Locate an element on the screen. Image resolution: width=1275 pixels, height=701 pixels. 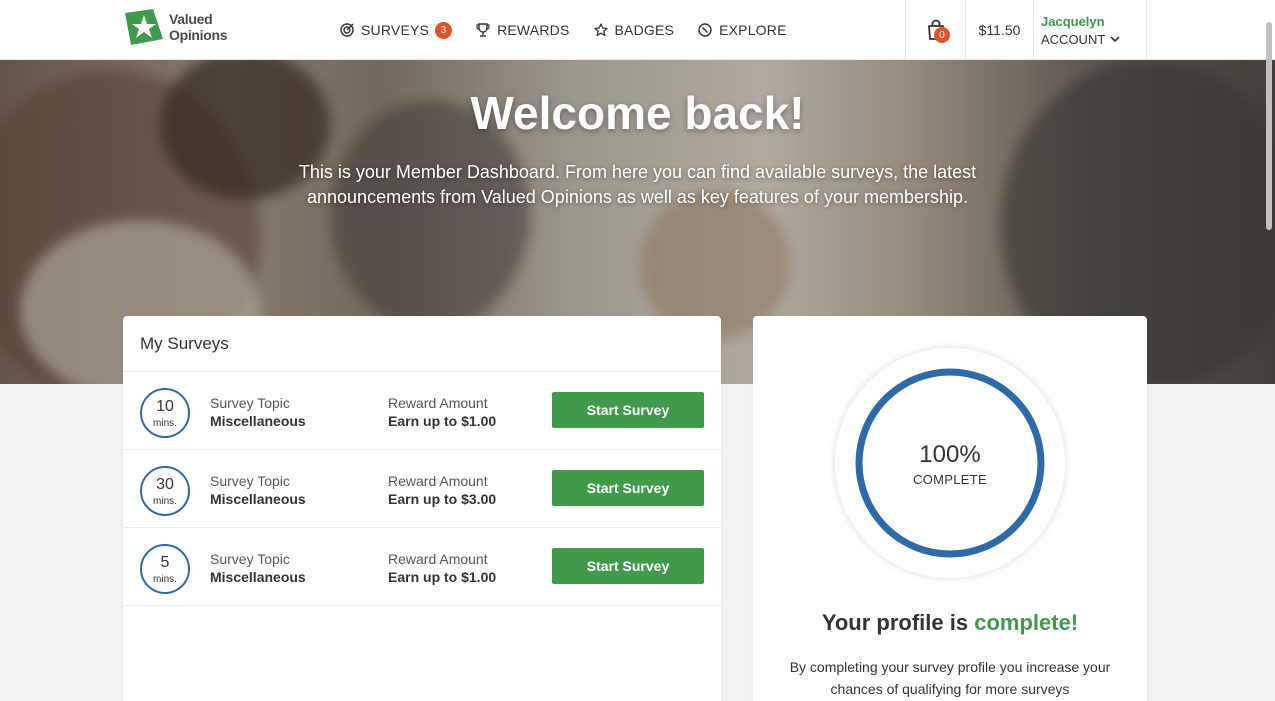
survey-duration-circle: 10 mins. is located at coordinates (165, 413).